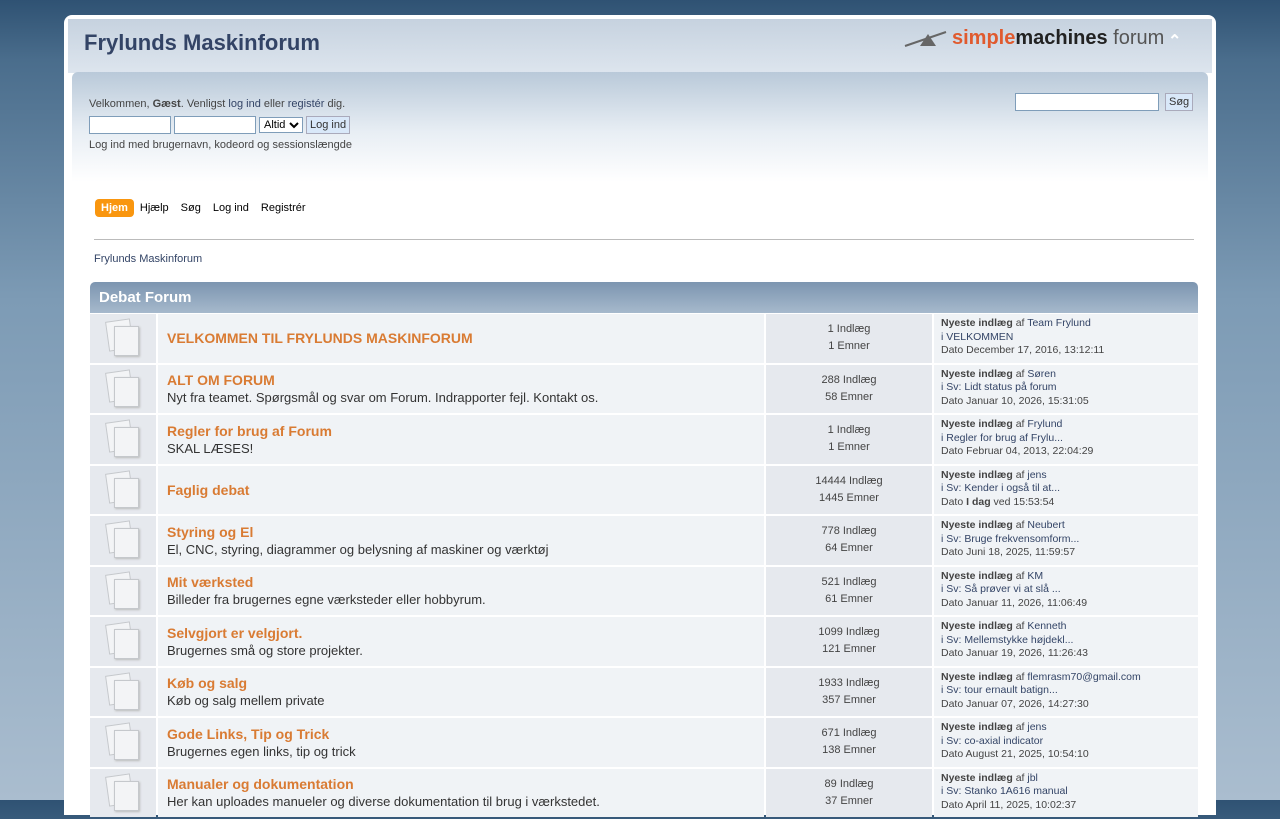 This screenshot has width=1280, height=819. I want to click on board-stats: 1 Indlæg 1 Emner, so click(849, 439).